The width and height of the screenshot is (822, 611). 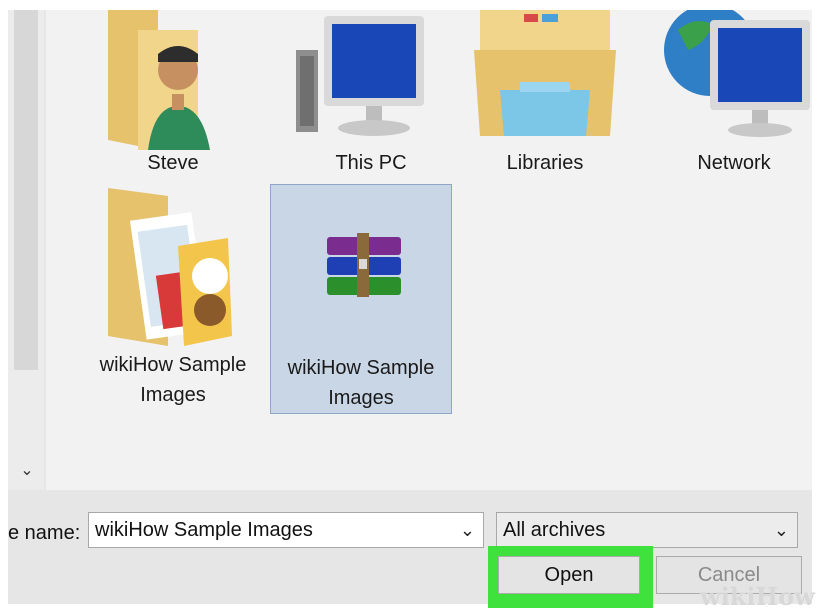 I want to click on file-name-label: e name:, so click(x=44, y=533).